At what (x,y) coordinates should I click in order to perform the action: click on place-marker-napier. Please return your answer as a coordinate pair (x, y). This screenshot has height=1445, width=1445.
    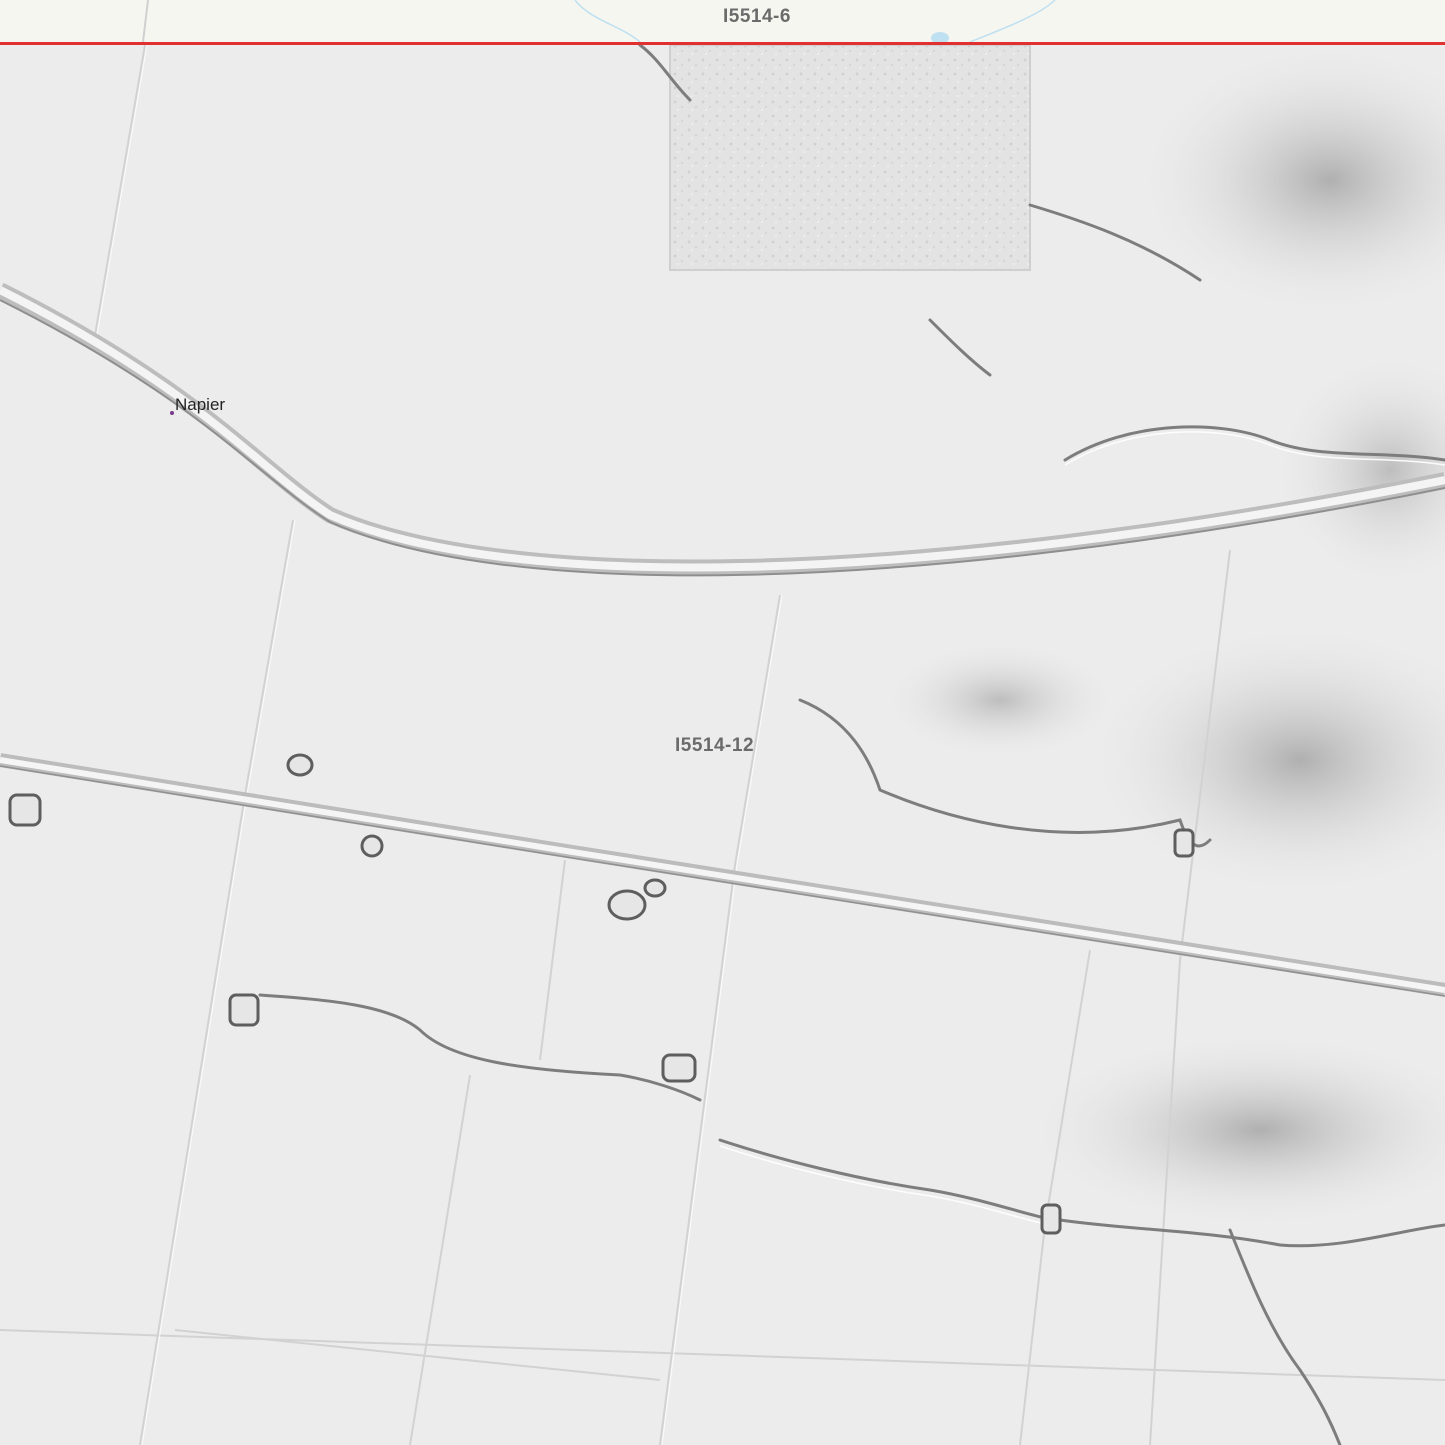
    Looking at the image, I should click on (172, 413).